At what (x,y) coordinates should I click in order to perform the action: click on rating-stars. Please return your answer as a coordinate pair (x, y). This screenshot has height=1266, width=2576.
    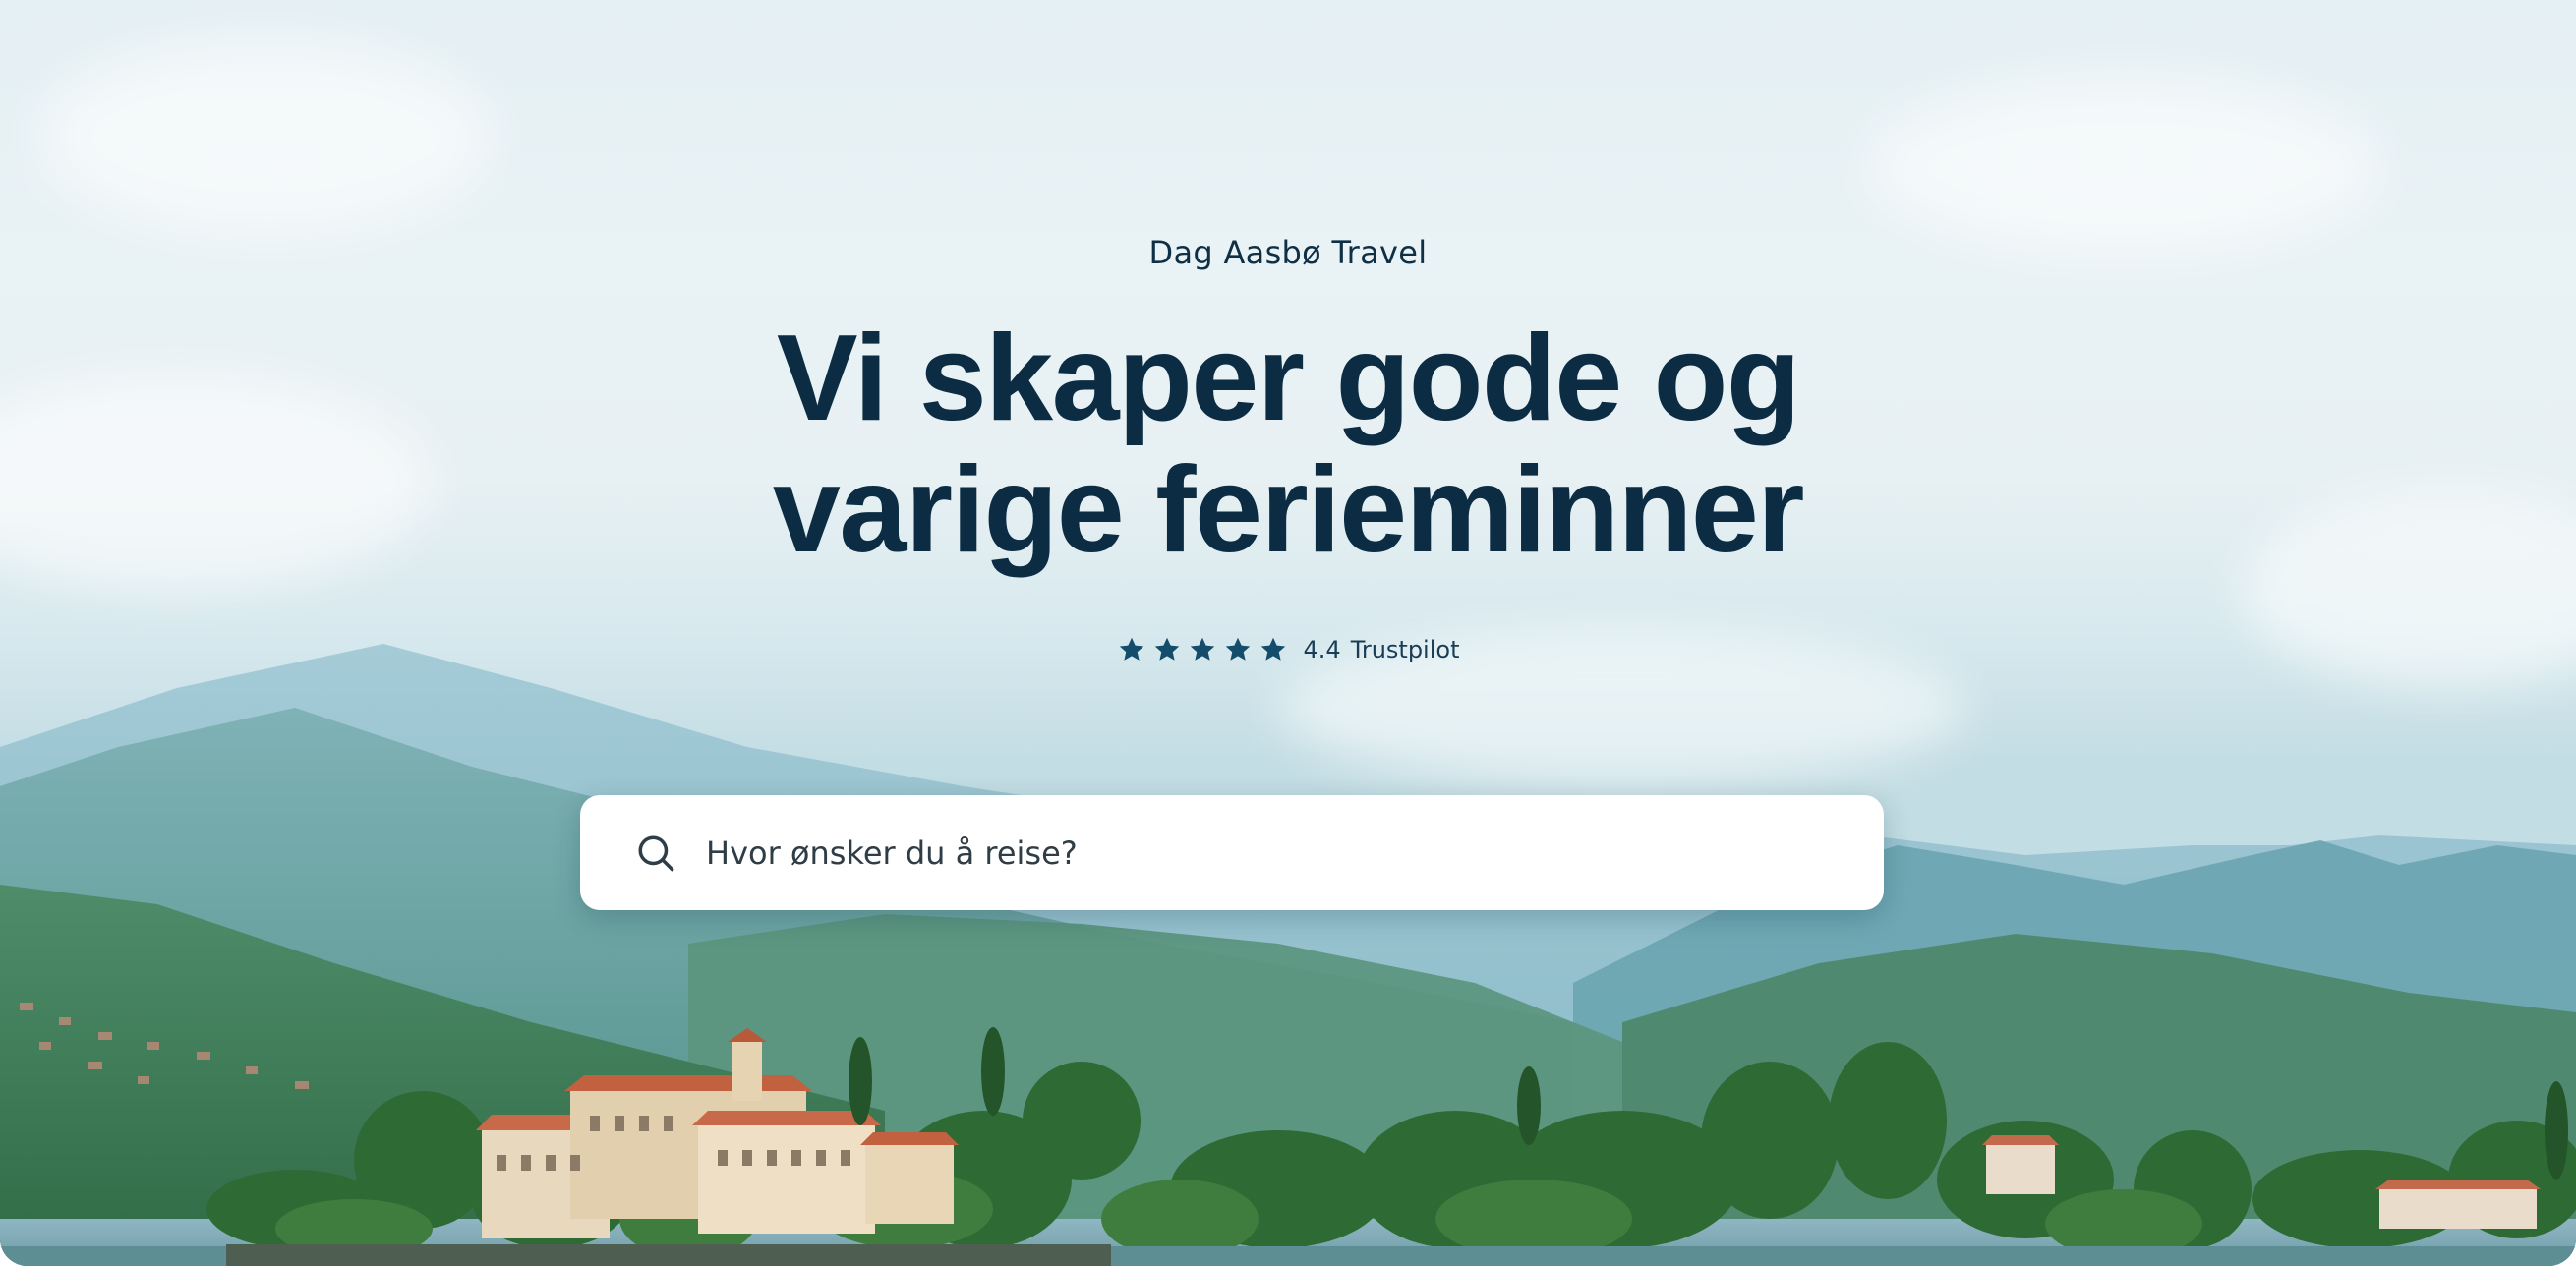
    Looking at the image, I should click on (1202, 649).